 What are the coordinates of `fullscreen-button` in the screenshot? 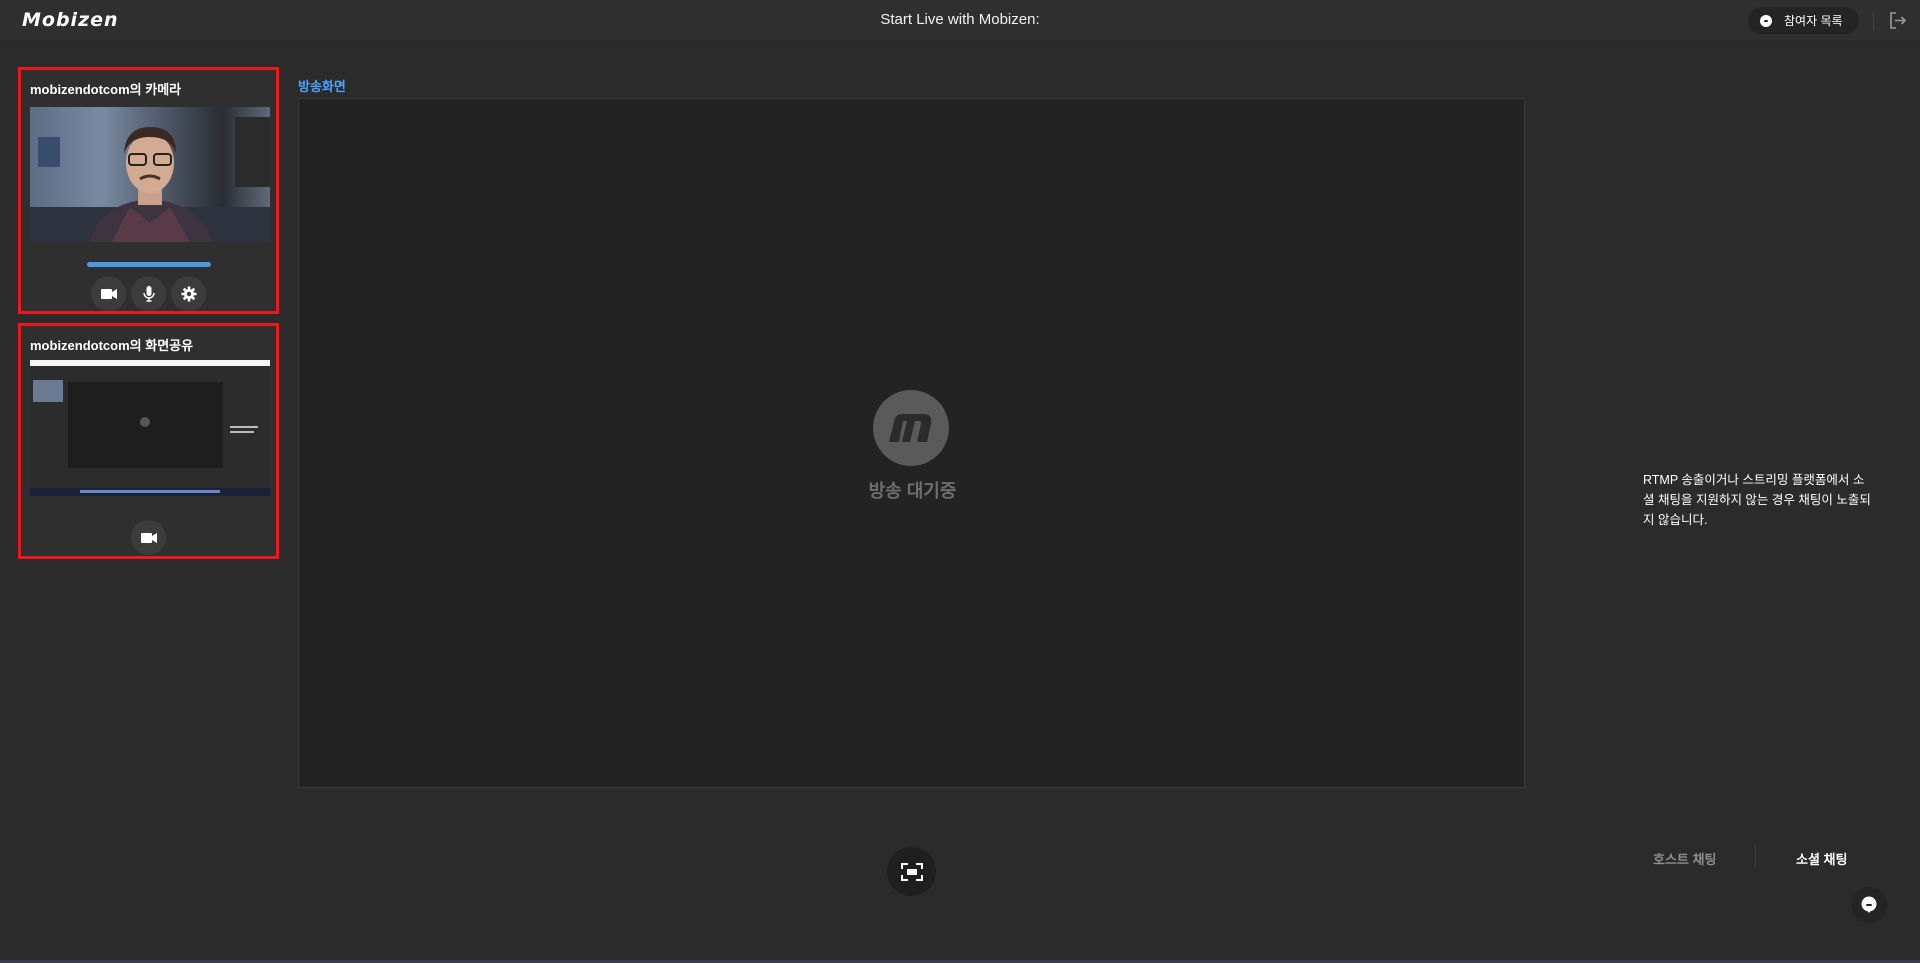 It's located at (911, 871).